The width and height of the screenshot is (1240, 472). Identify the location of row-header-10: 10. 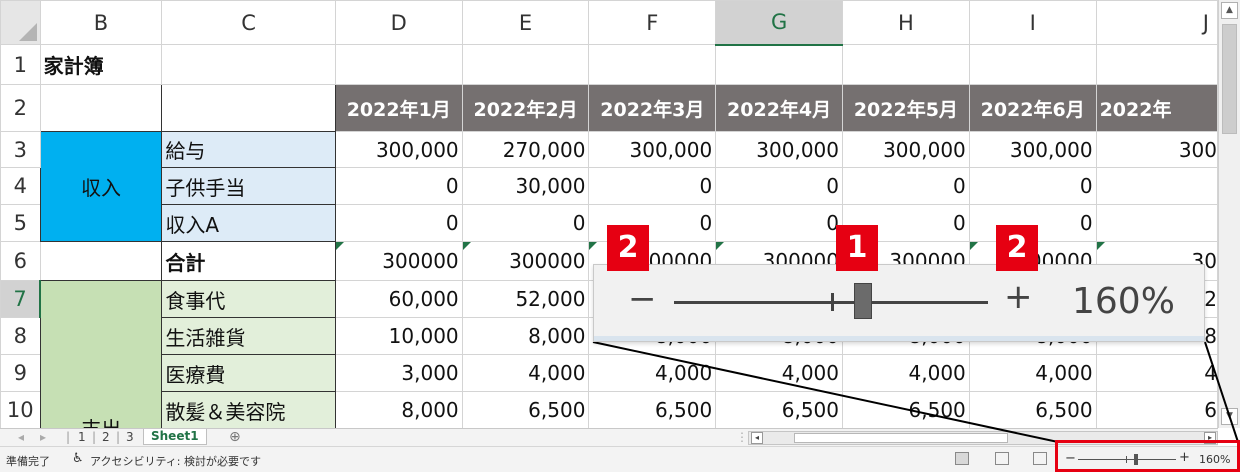
(20, 409).